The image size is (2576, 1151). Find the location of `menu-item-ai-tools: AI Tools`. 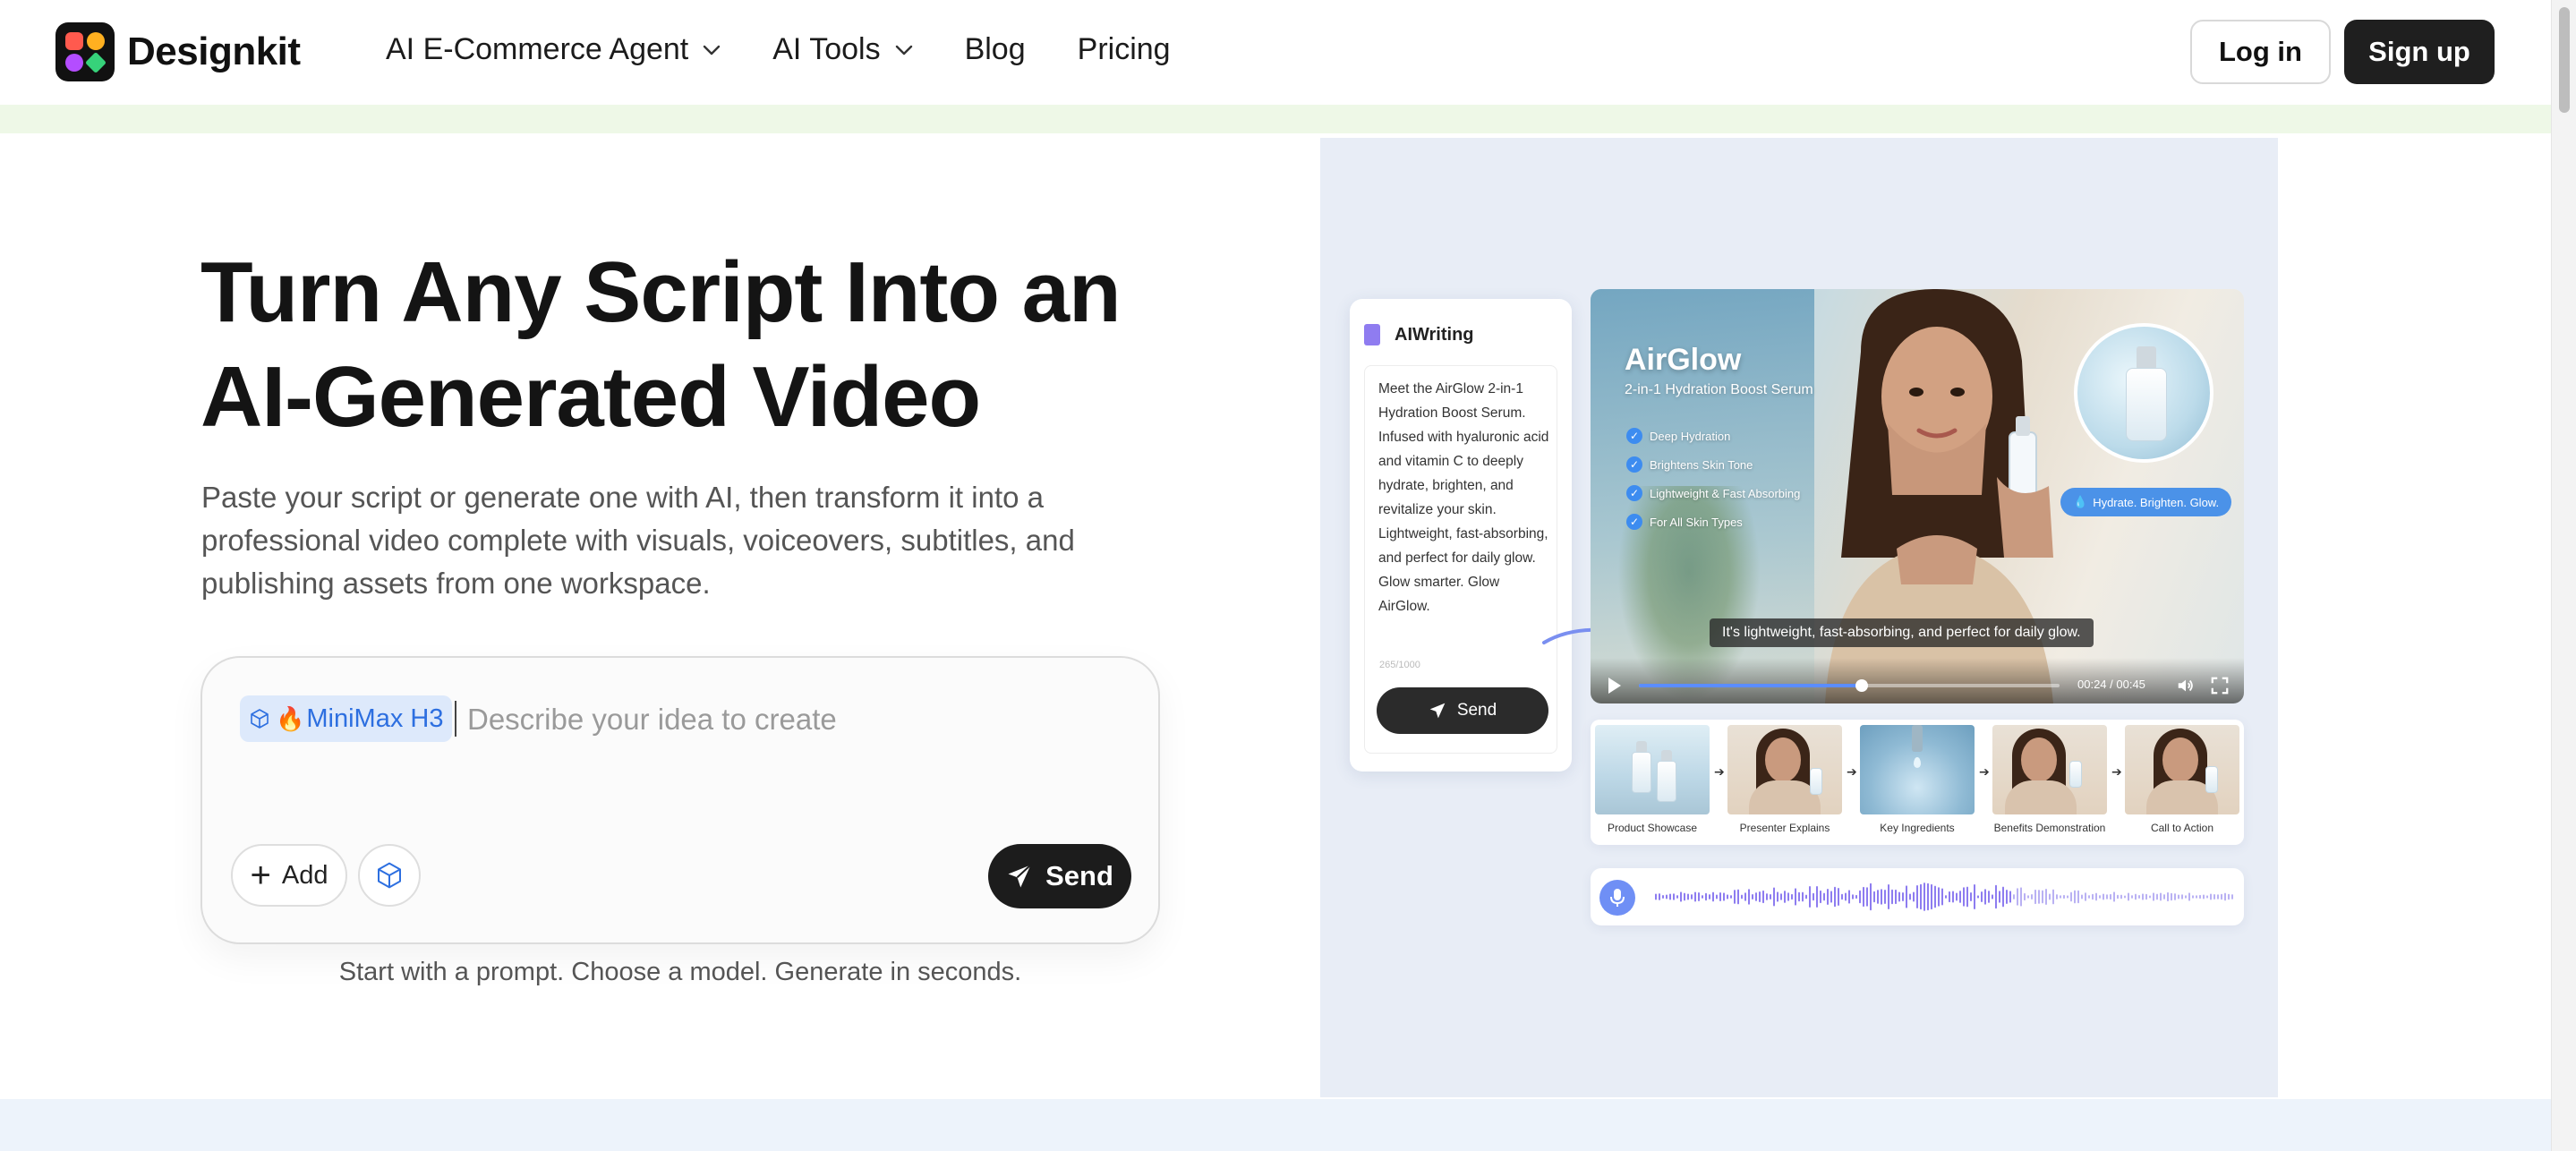

menu-item-ai-tools: AI Tools is located at coordinates (842, 50).